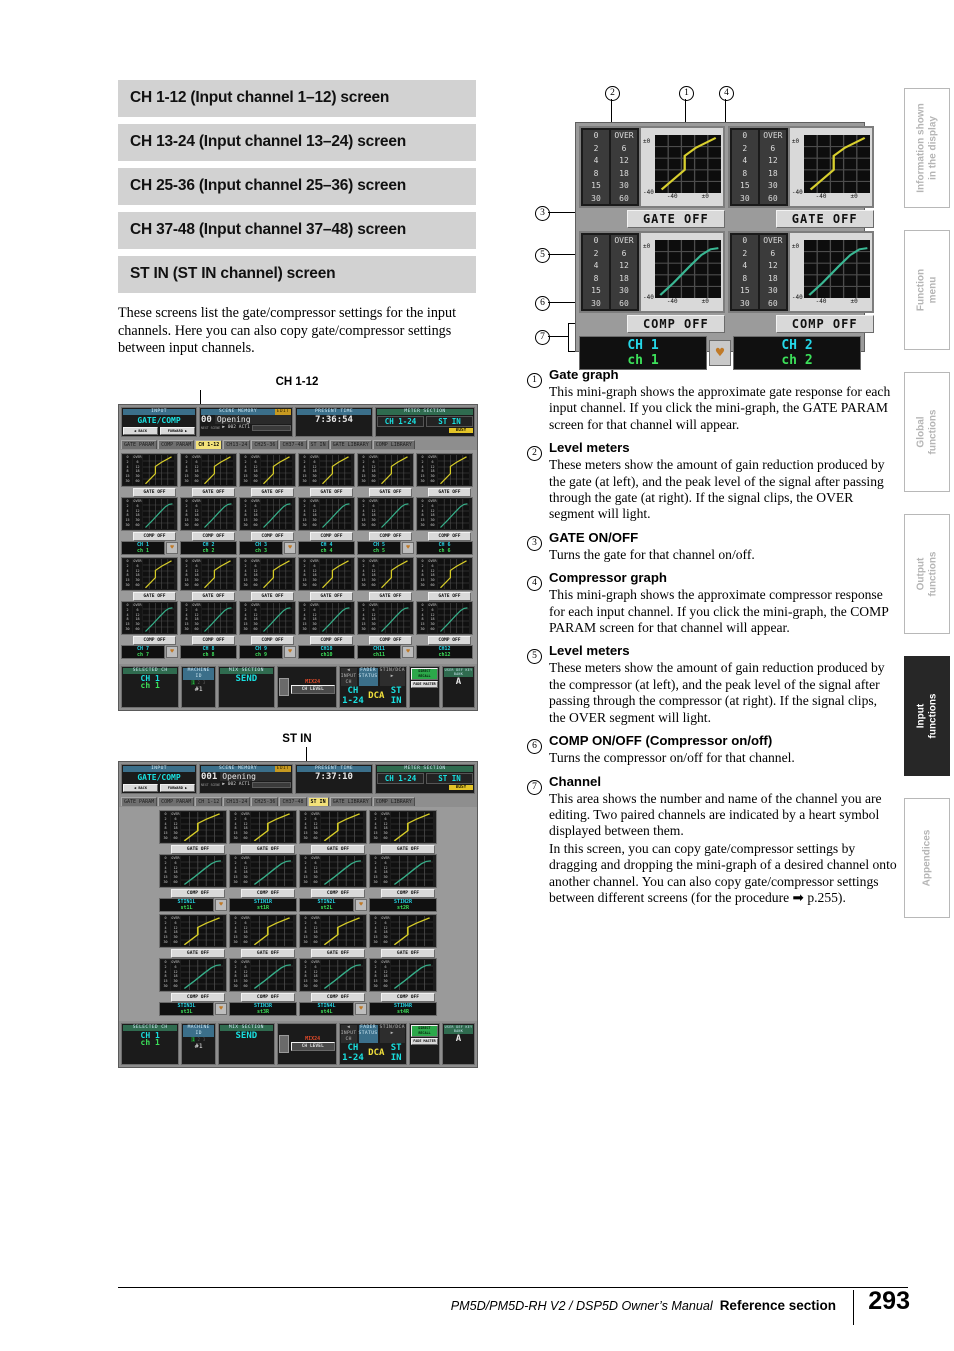 The width and height of the screenshot is (954, 1351). I want to click on diagram-comp-on-off-button-2: COMP OFF, so click(824, 324).